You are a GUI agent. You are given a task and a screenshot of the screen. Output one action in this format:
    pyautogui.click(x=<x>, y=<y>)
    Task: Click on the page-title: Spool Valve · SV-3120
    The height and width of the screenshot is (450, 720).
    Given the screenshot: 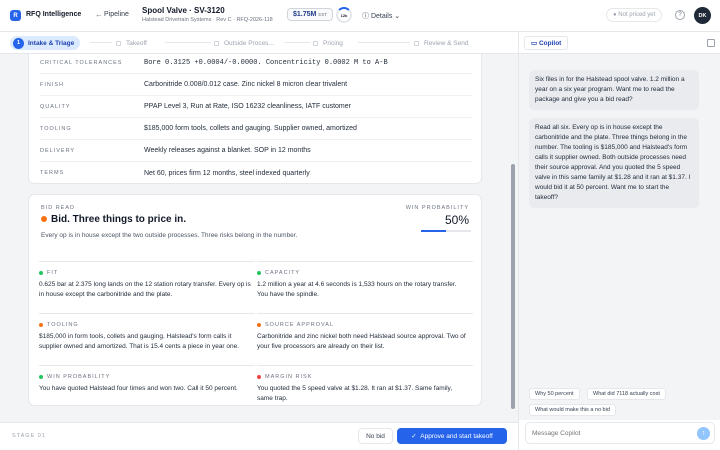 What is the action you would take?
    pyautogui.click(x=183, y=10)
    